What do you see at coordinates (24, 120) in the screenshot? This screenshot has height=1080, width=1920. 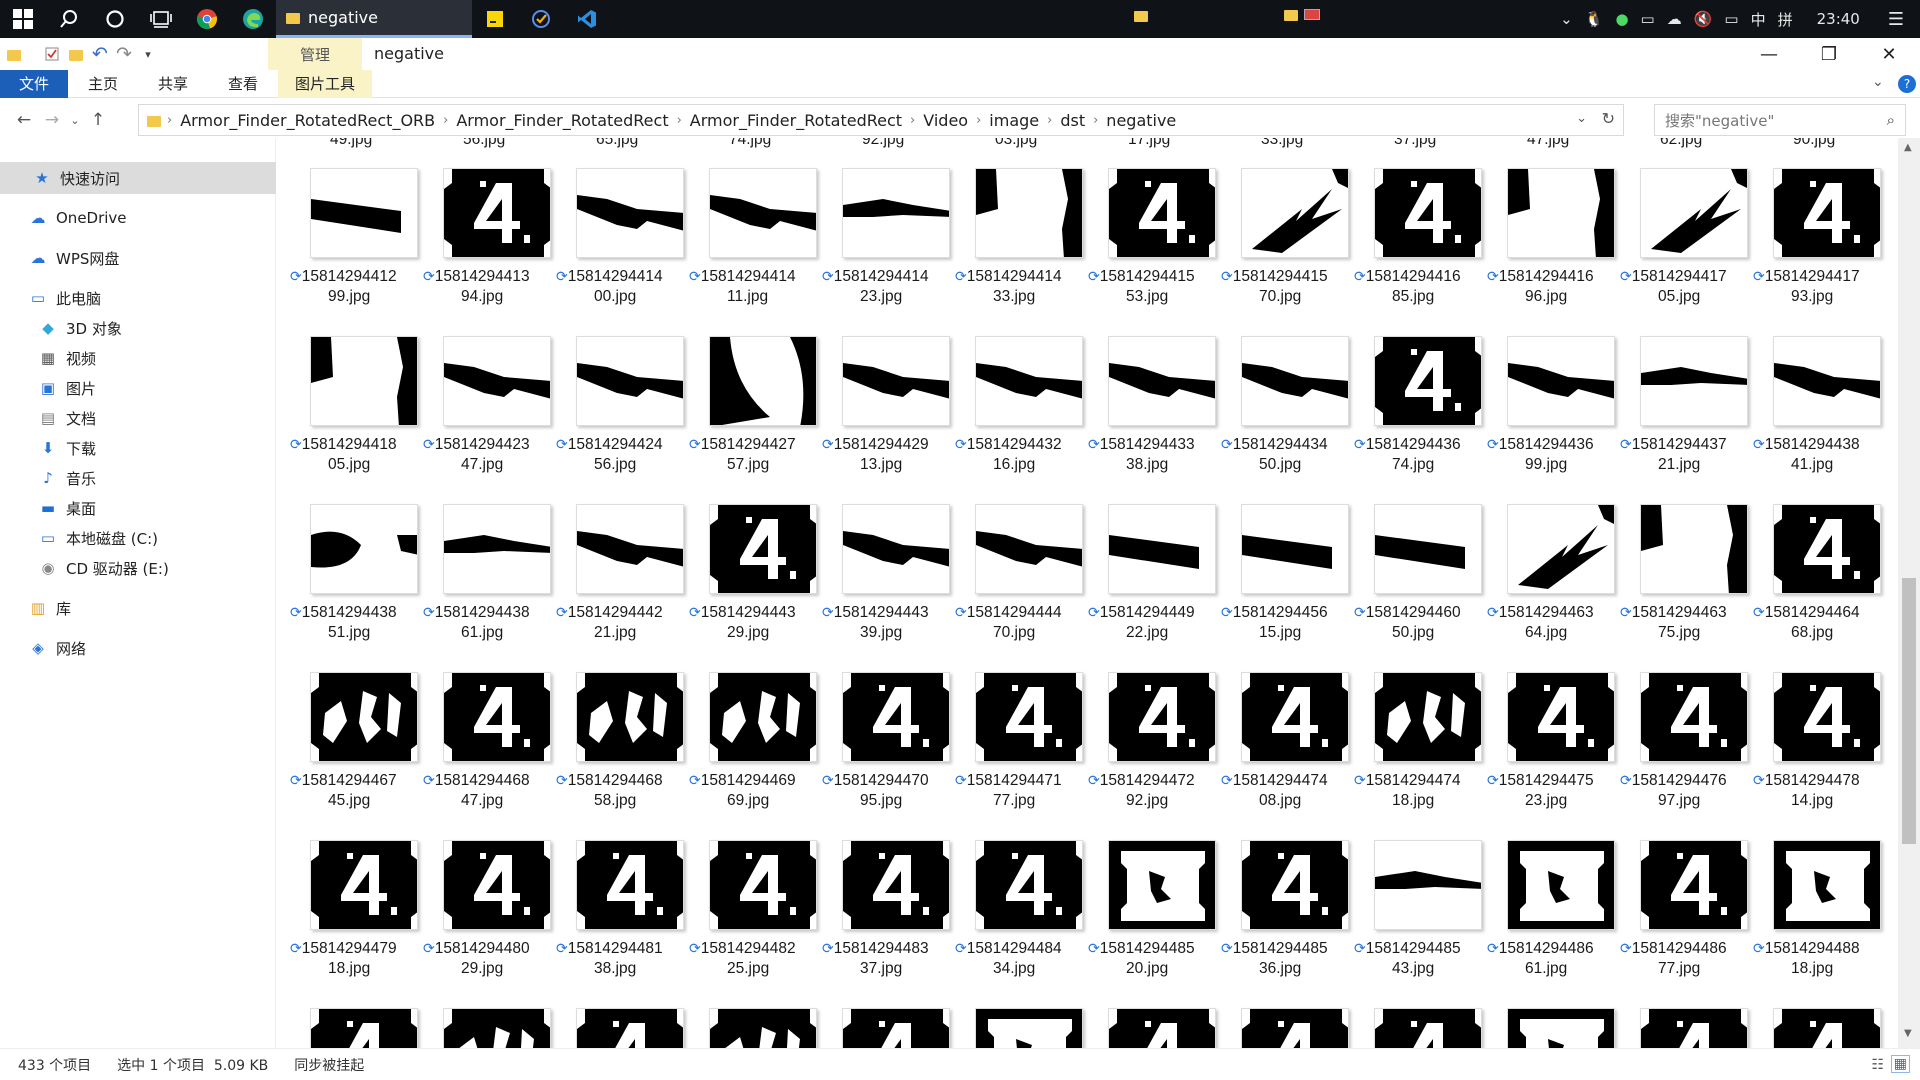 I see `back-icon: ←` at bounding box center [24, 120].